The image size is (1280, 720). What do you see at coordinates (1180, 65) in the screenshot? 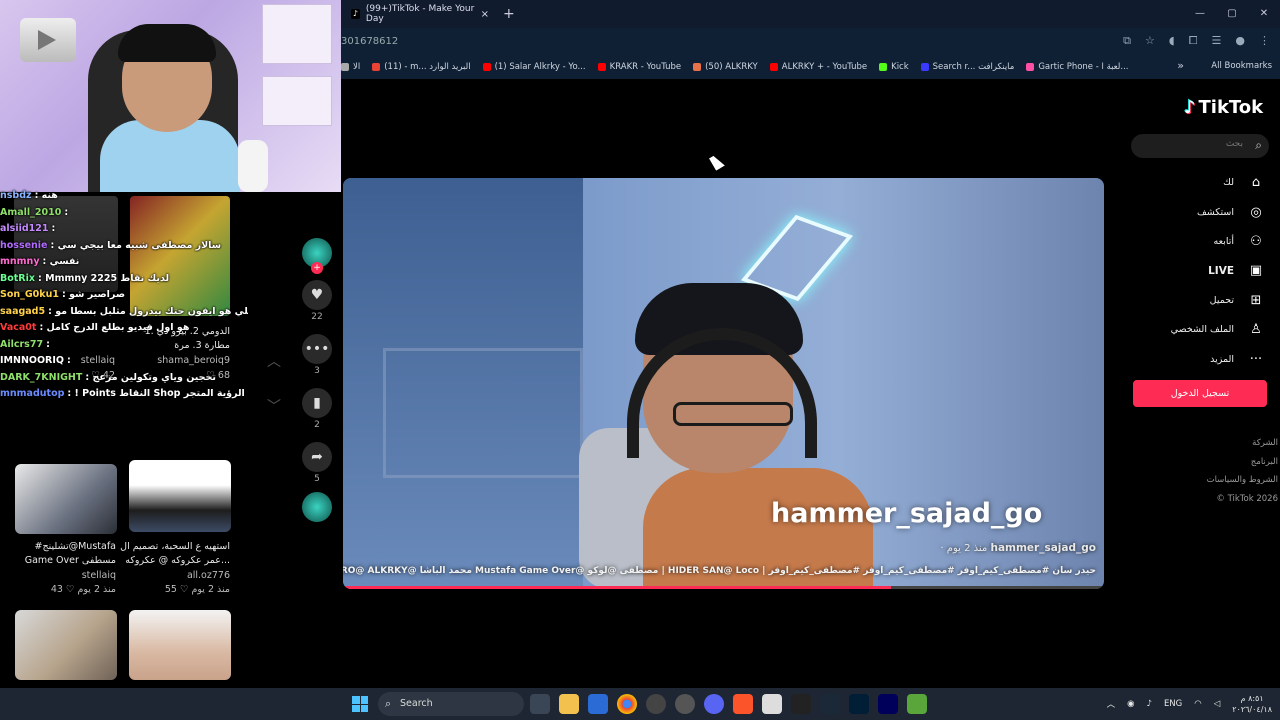
I see `bookmarks-overflow-button: »` at bounding box center [1180, 65].